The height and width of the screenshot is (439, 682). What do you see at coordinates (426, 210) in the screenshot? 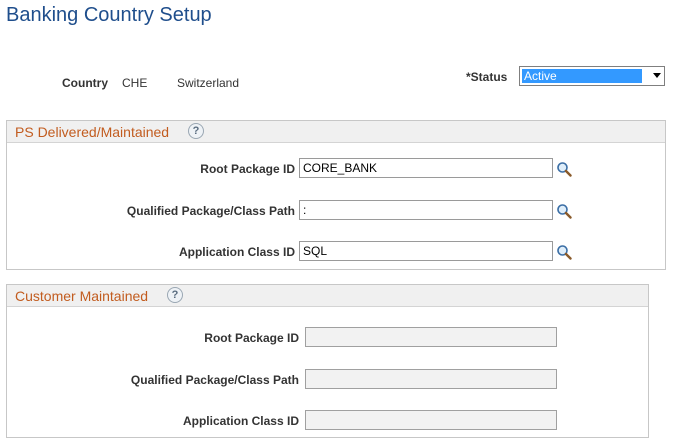
I see `ps-class-path-input: :` at bounding box center [426, 210].